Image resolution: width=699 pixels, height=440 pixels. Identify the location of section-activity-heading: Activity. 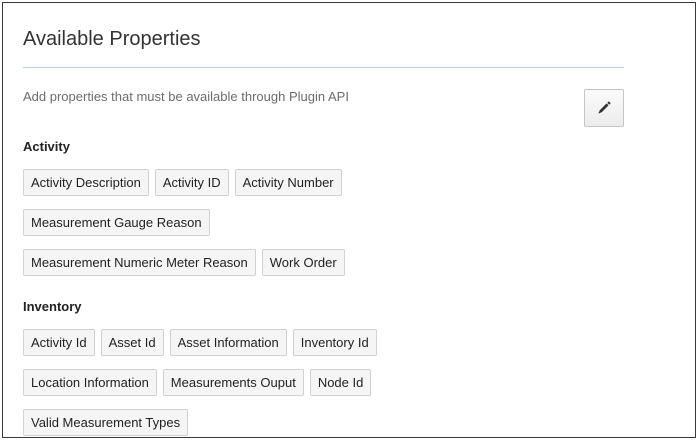
(46, 146).